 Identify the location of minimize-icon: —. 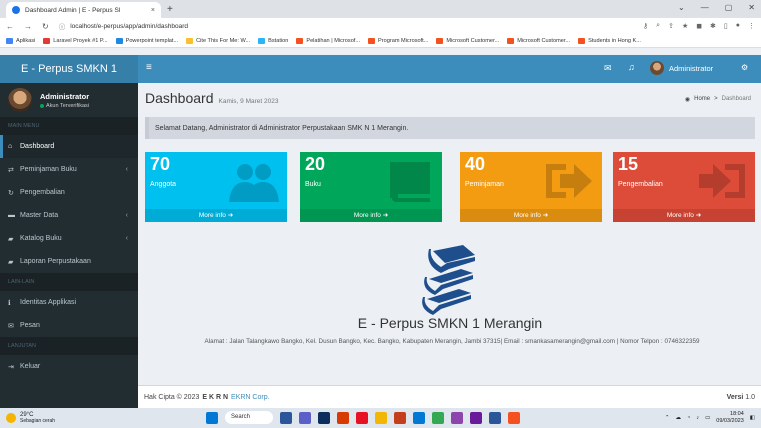
(705, 7).